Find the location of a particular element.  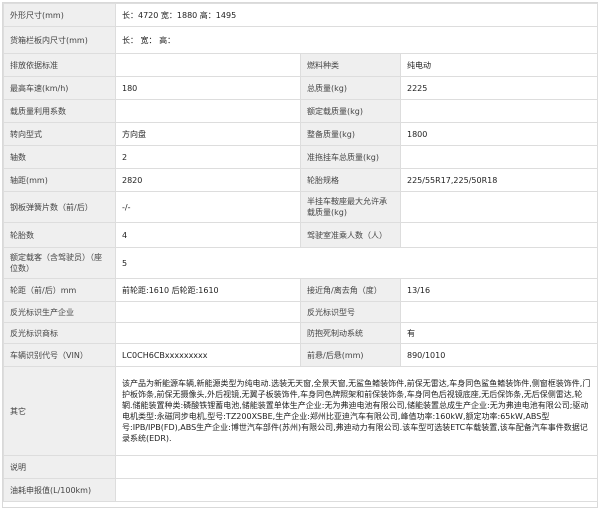

cargo-value: 长： 宽： 高： is located at coordinates (356, 40).